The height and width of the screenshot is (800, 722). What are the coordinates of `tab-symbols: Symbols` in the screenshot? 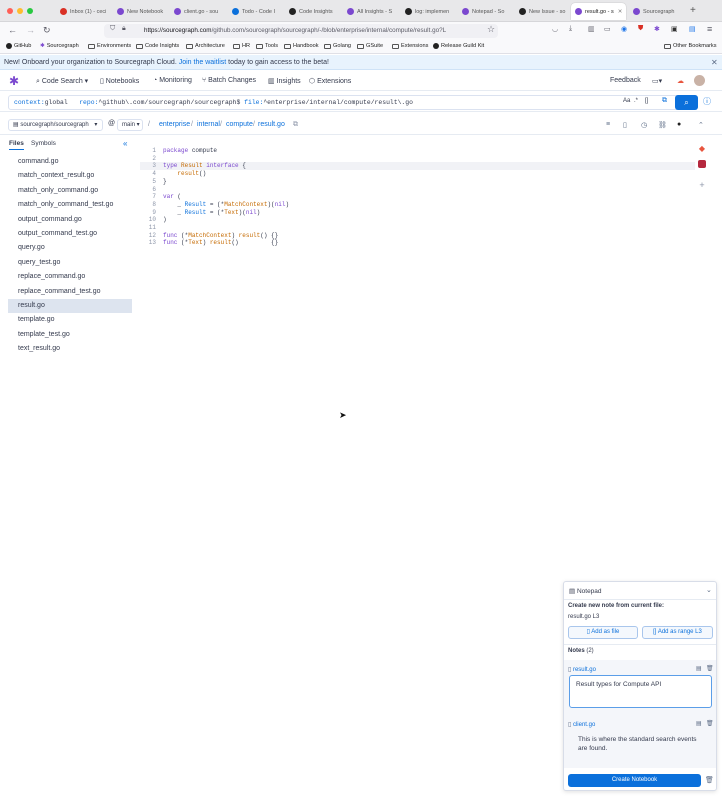 It's located at (43, 143).